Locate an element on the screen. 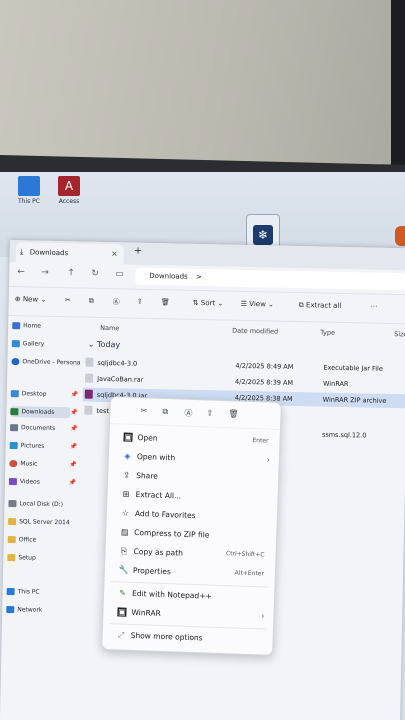  sidebar-item-pictures: Pictures 📌 is located at coordinates (43, 446).